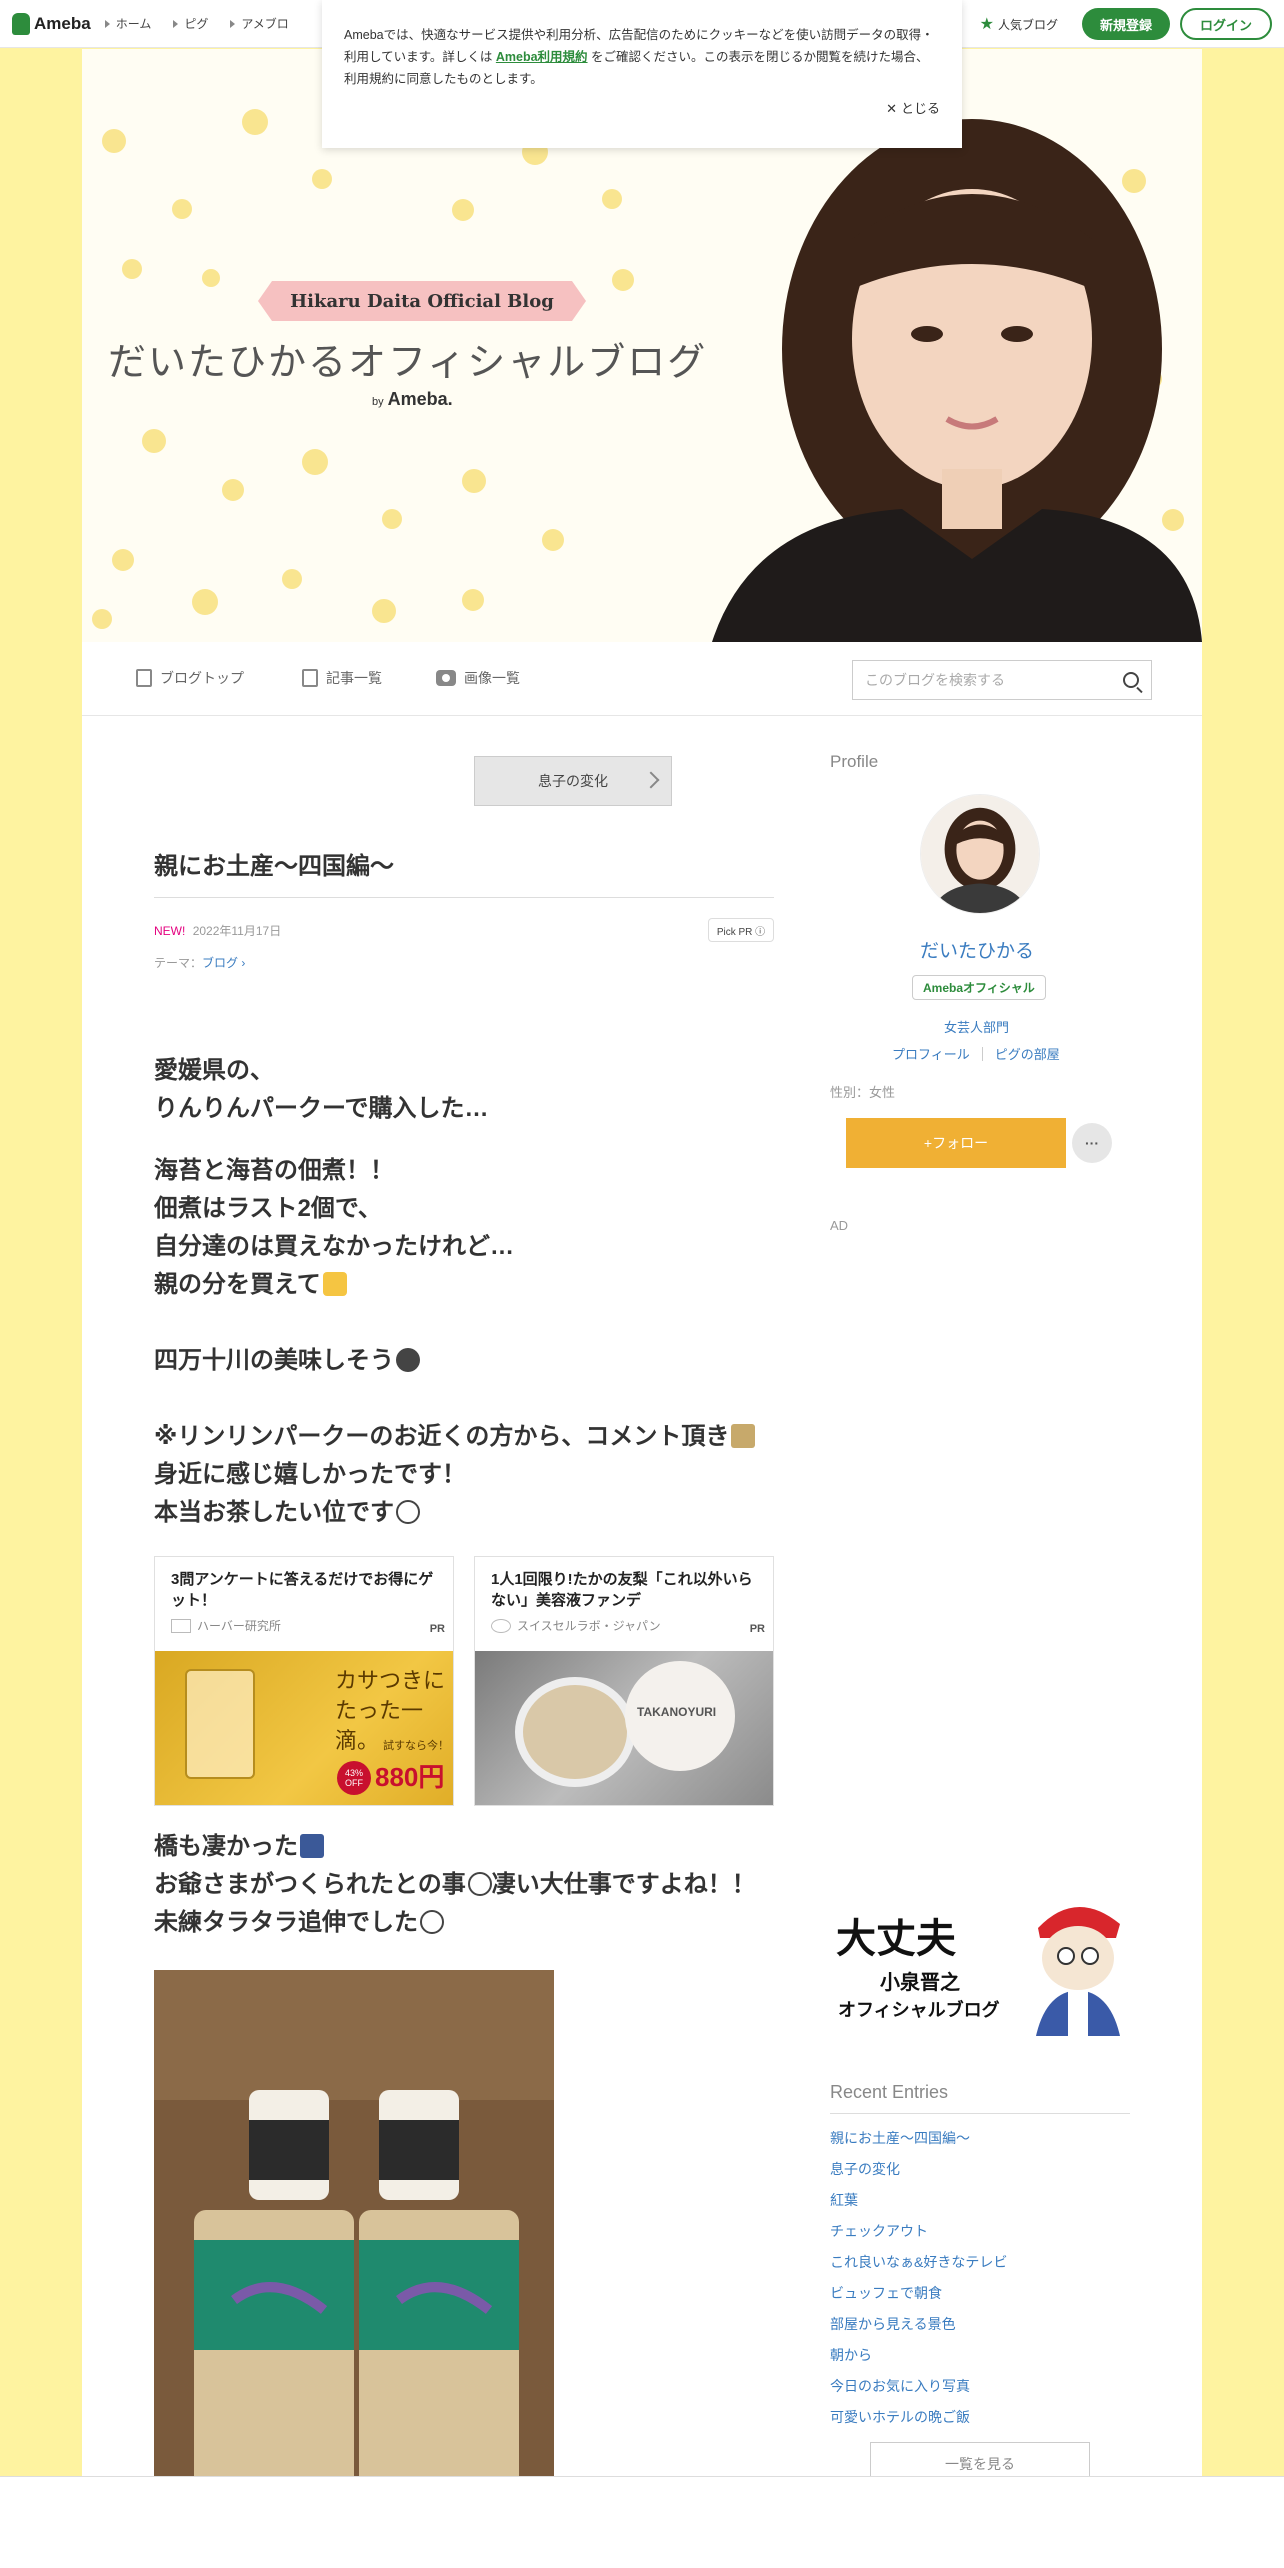 This screenshot has width=1284, height=2568. What do you see at coordinates (573, 781) in the screenshot?
I see `previous-entry-button: 息子の変化` at bounding box center [573, 781].